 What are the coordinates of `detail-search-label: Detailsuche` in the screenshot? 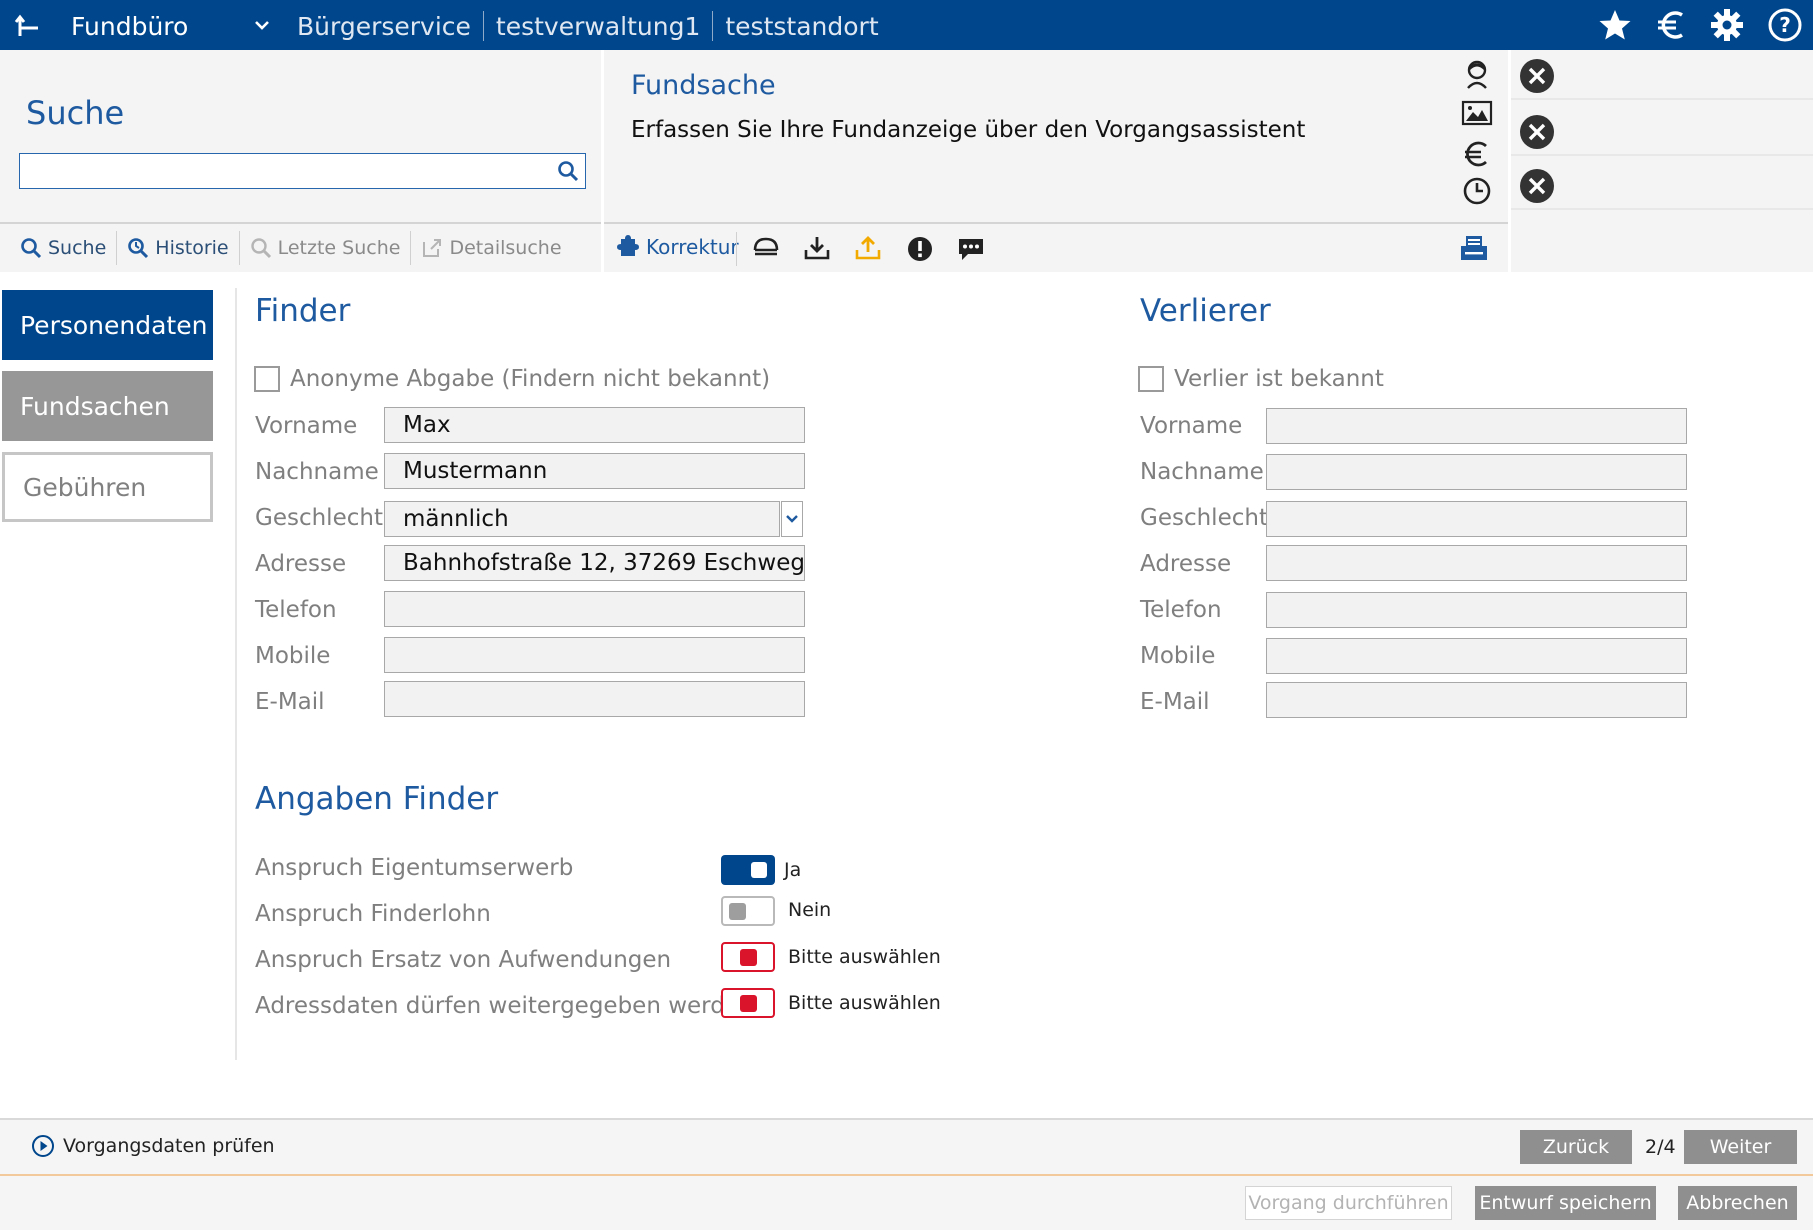 It's located at (505, 248).